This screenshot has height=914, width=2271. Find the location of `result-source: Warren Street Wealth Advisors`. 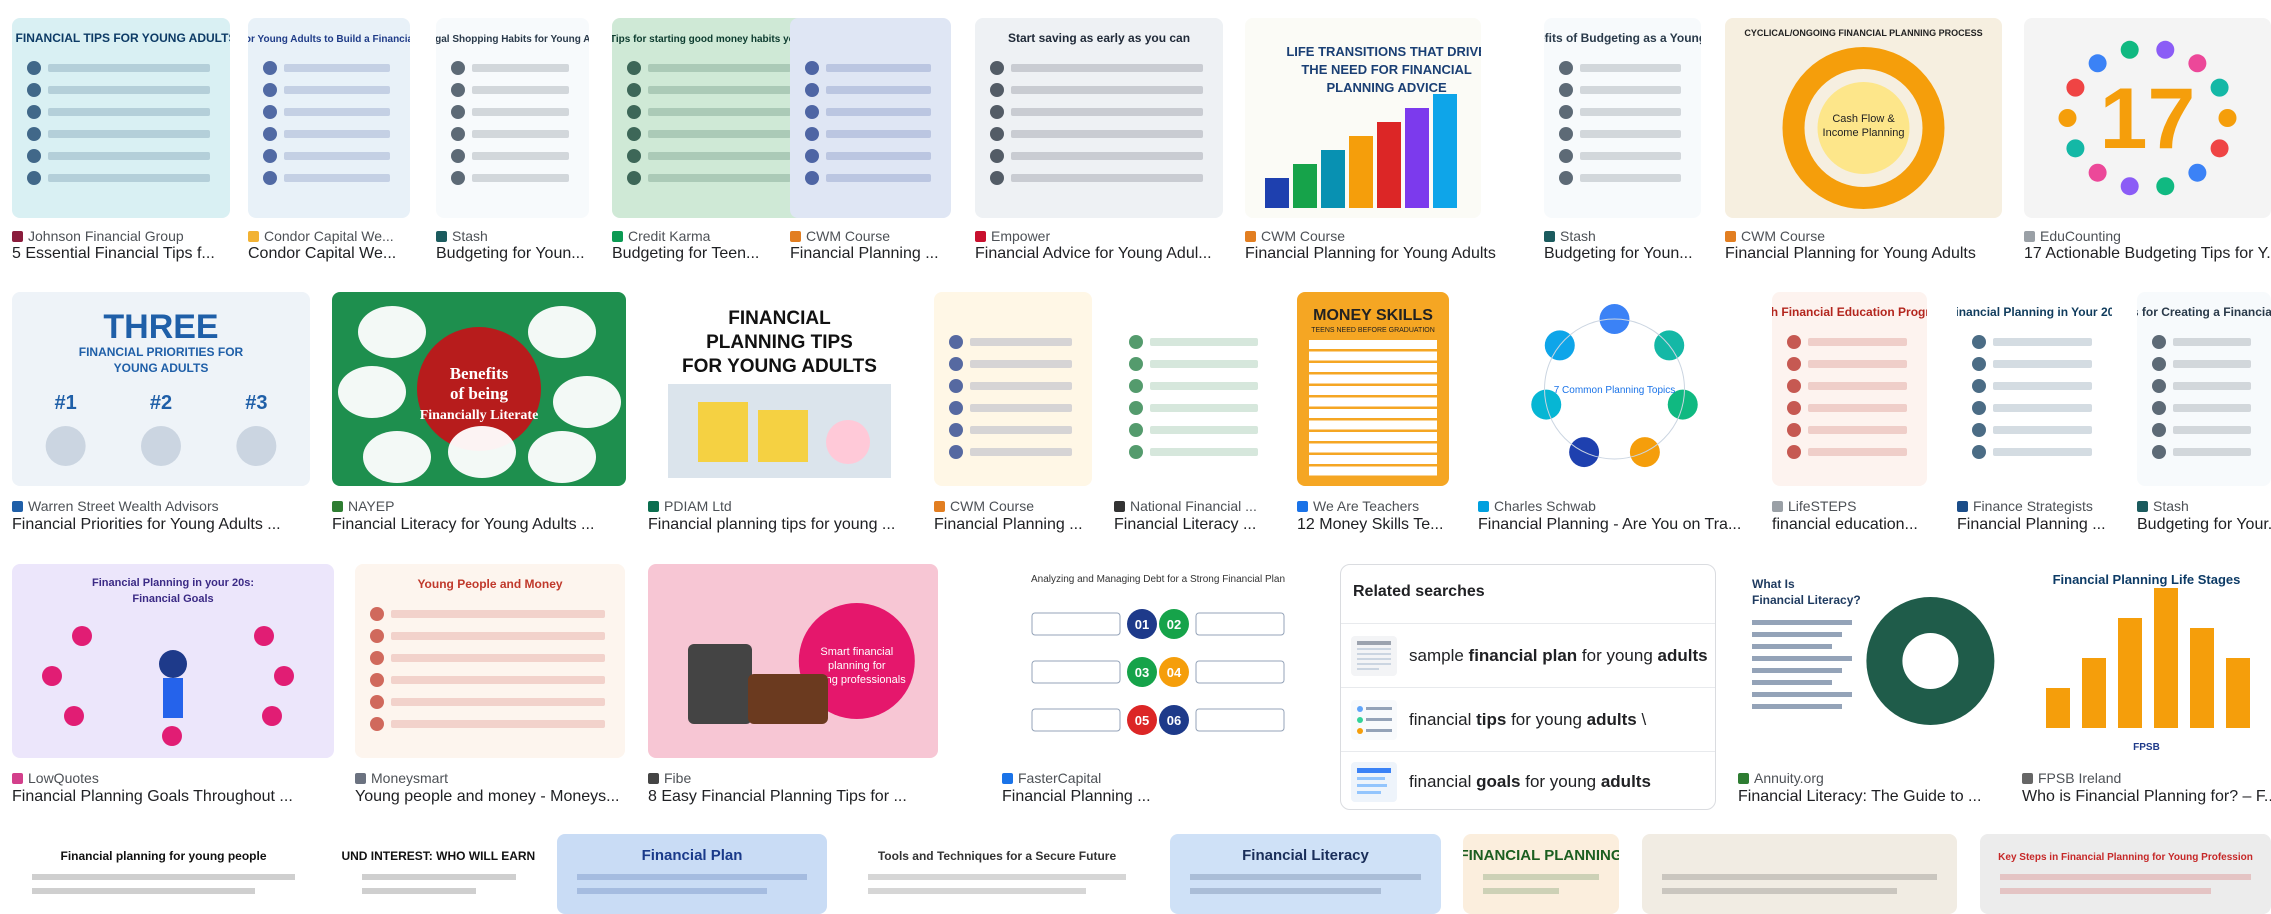

result-source: Warren Street Wealth Advisors is located at coordinates (161, 506).